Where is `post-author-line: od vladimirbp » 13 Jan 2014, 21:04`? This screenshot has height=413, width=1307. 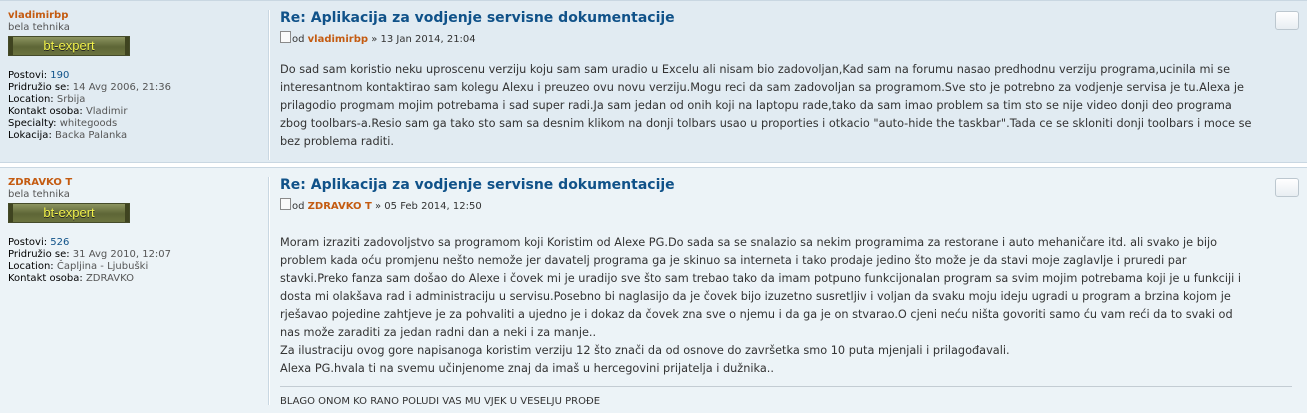 post-author-line: od vladimirbp » 13 Jan 2014, 21:04 is located at coordinates (780, 39).